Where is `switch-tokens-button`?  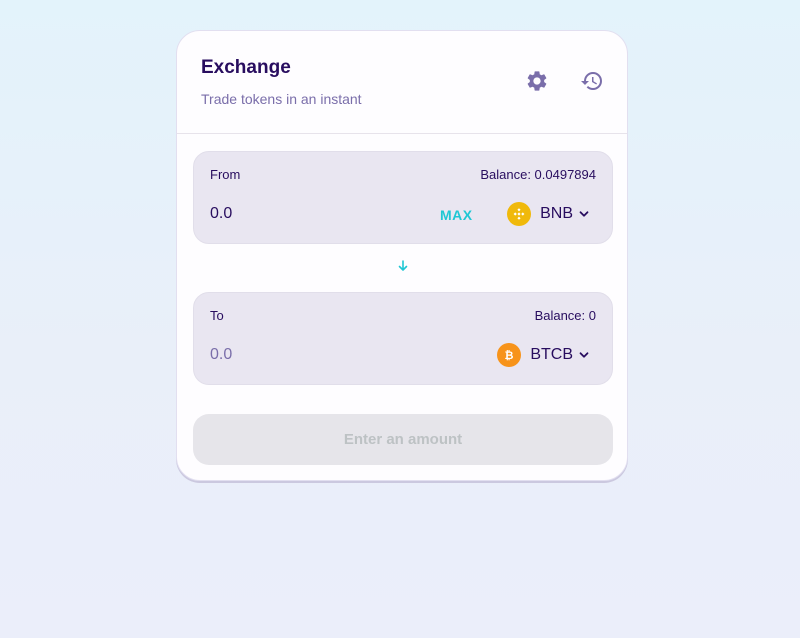
switch-tokens-button is located at coordinates (403, 268).